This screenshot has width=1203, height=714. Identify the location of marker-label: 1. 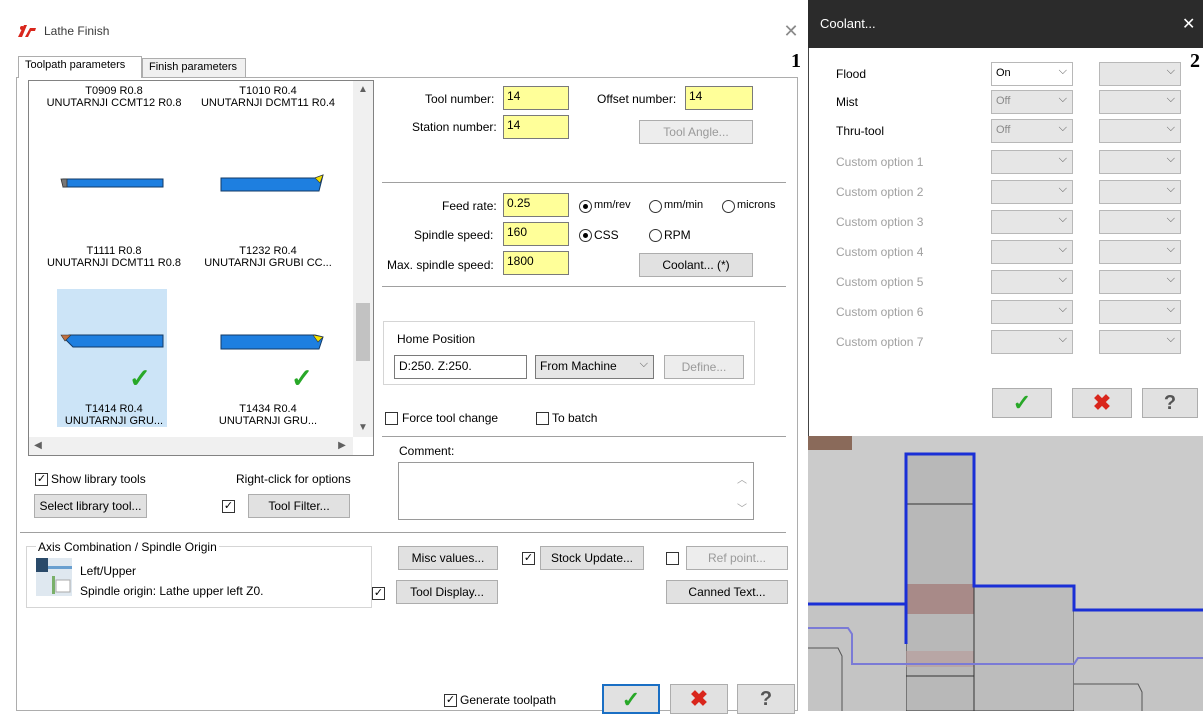
(796, 61).